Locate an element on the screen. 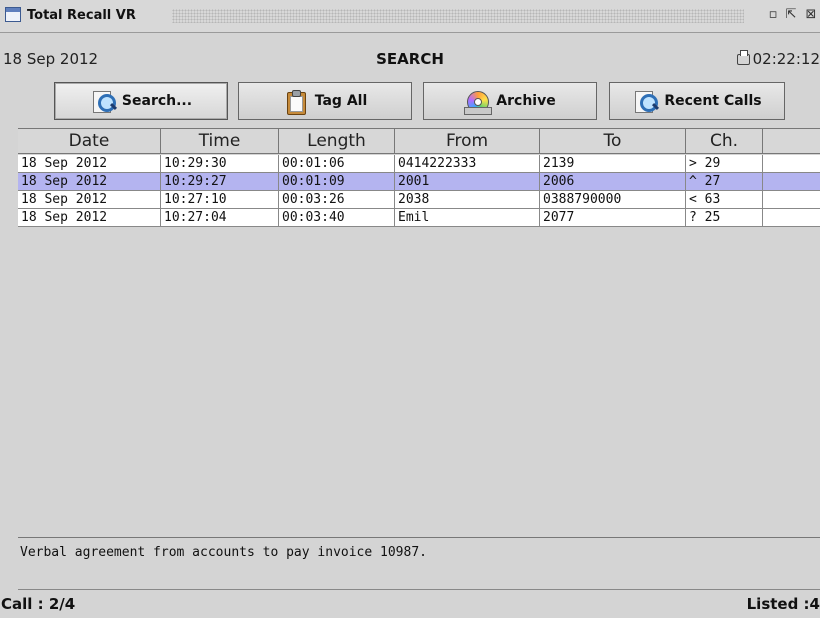  cell-length: 00:01:06 is located at coordinates (337, 164).